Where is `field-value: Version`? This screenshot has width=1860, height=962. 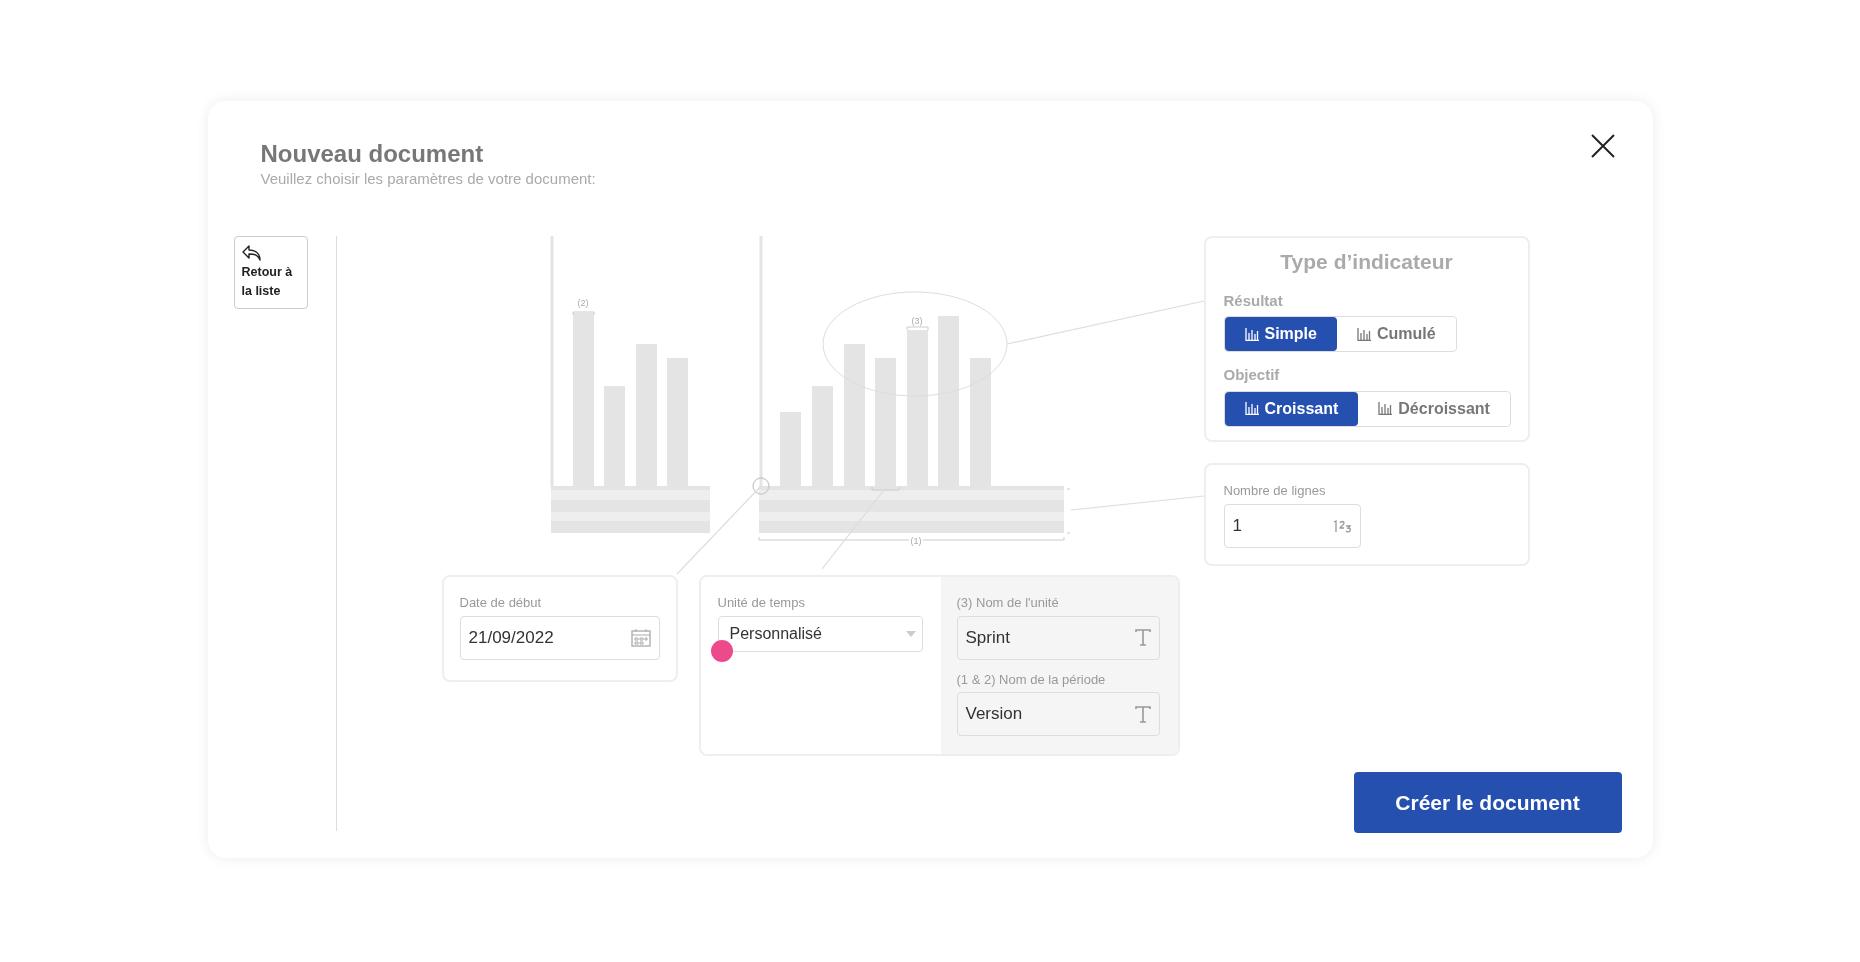 field-value: Version is located at coordinates (994, 714).